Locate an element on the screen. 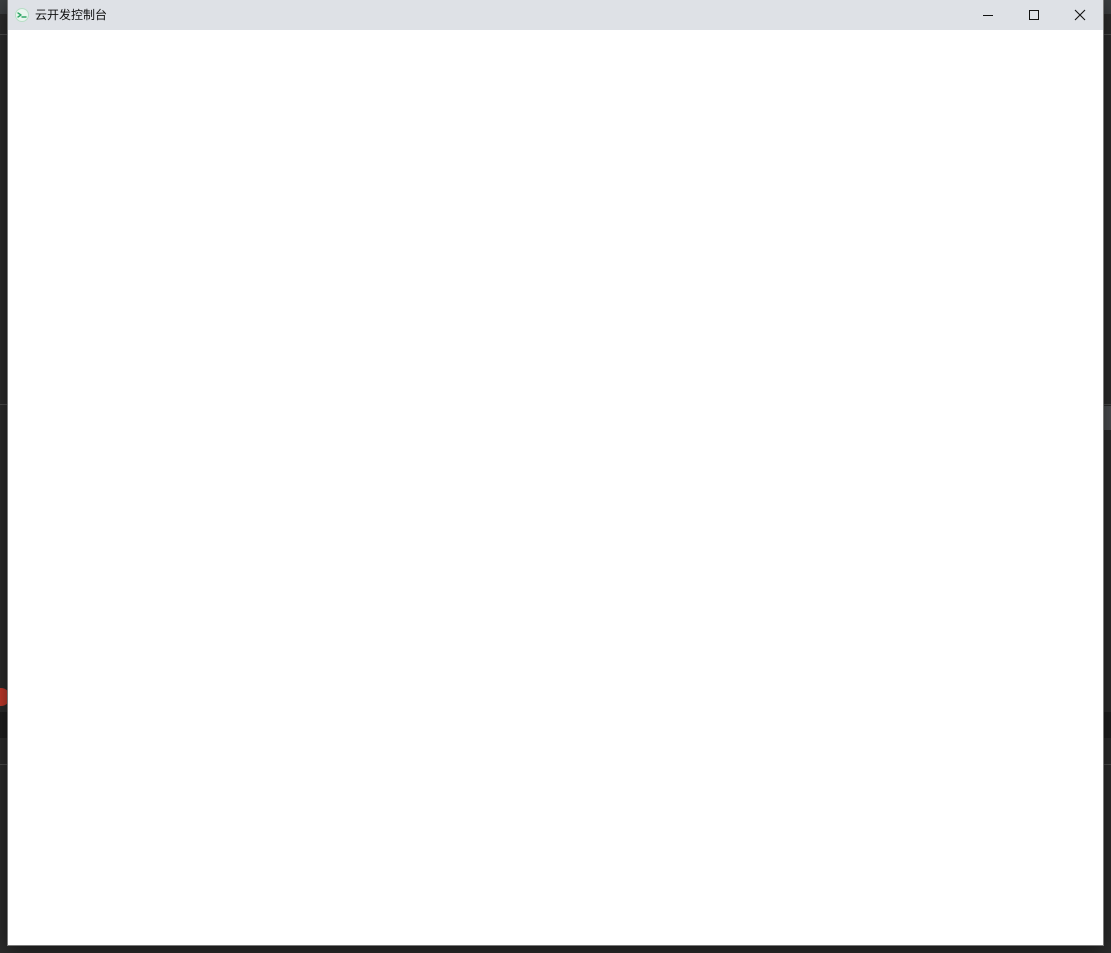 The height and width of the screenshot is (953, 1111). maximize-icon is located at coordinates (1034, 15).